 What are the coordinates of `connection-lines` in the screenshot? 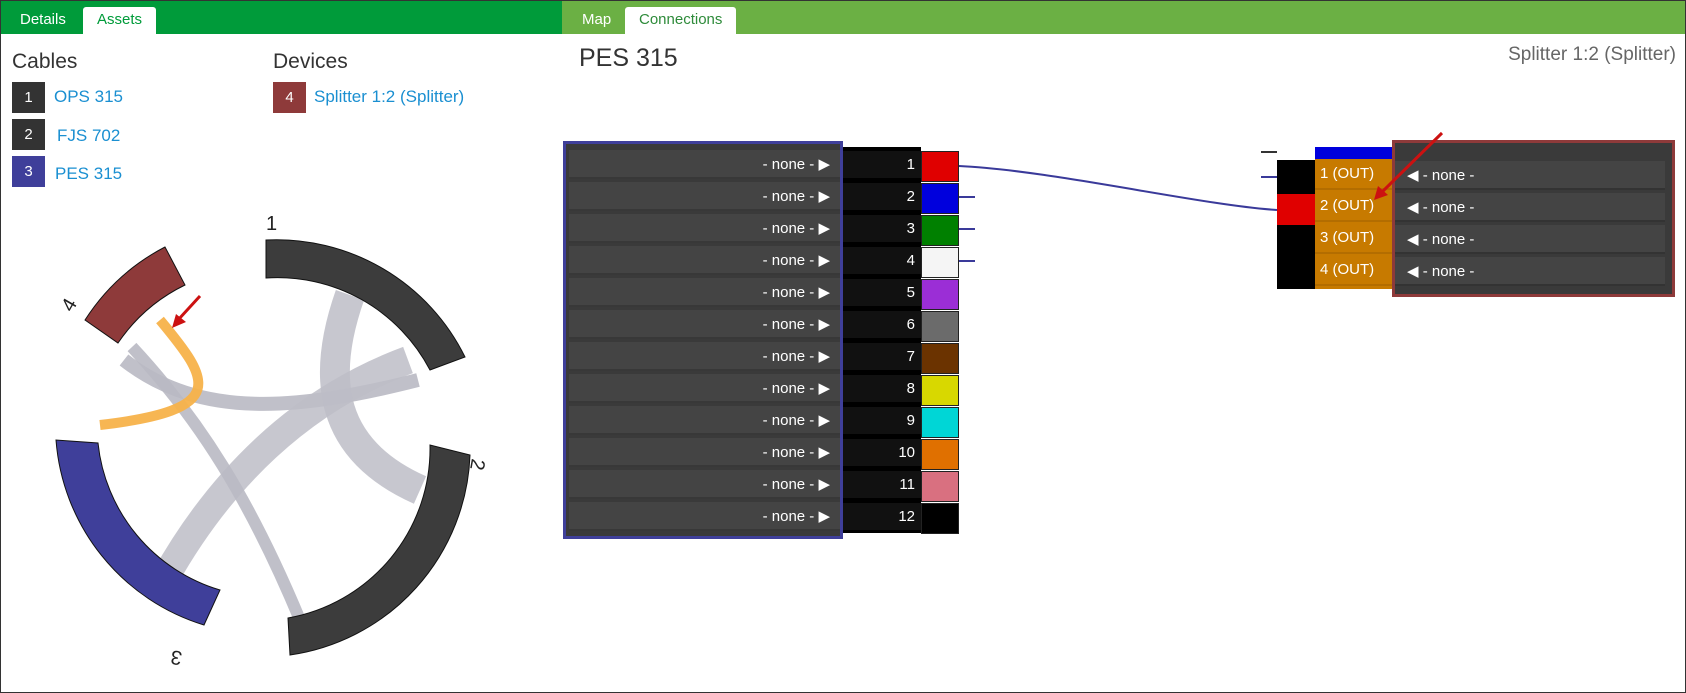 It's located at (1201, 196).